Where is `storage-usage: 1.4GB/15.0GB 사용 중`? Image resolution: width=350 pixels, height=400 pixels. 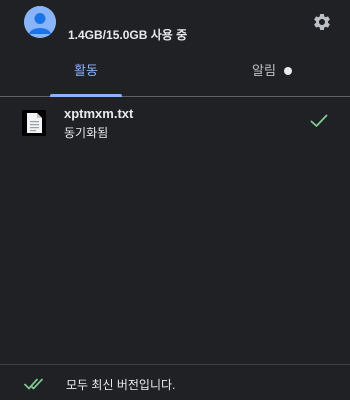 storage-usage: 1.4GB/15.0GB 사용 중 is located at coordinates (128, 35).